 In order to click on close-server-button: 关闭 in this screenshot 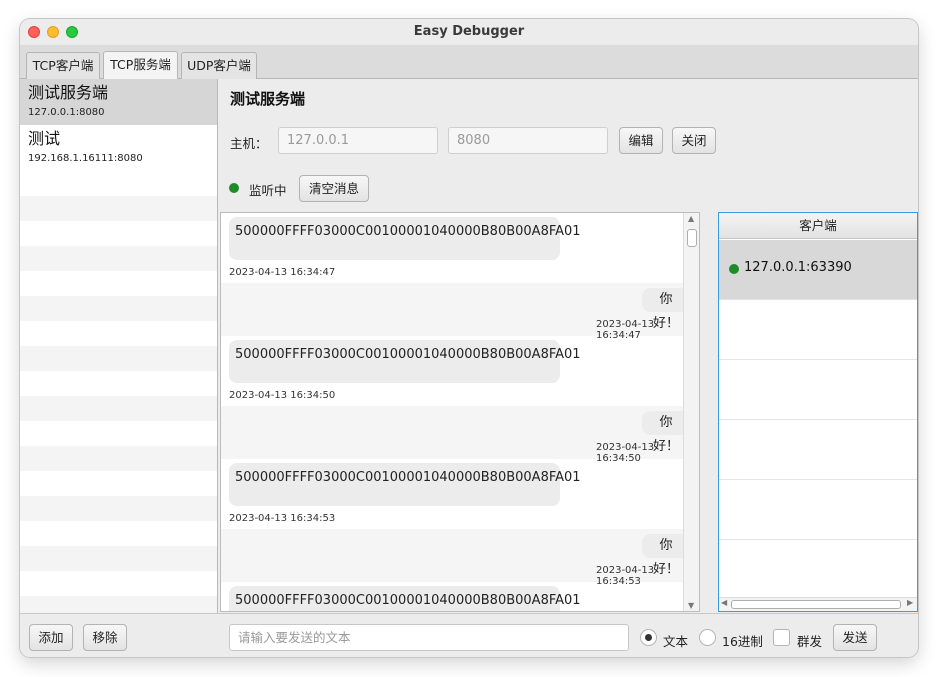, I will do `click(694, 140)`.